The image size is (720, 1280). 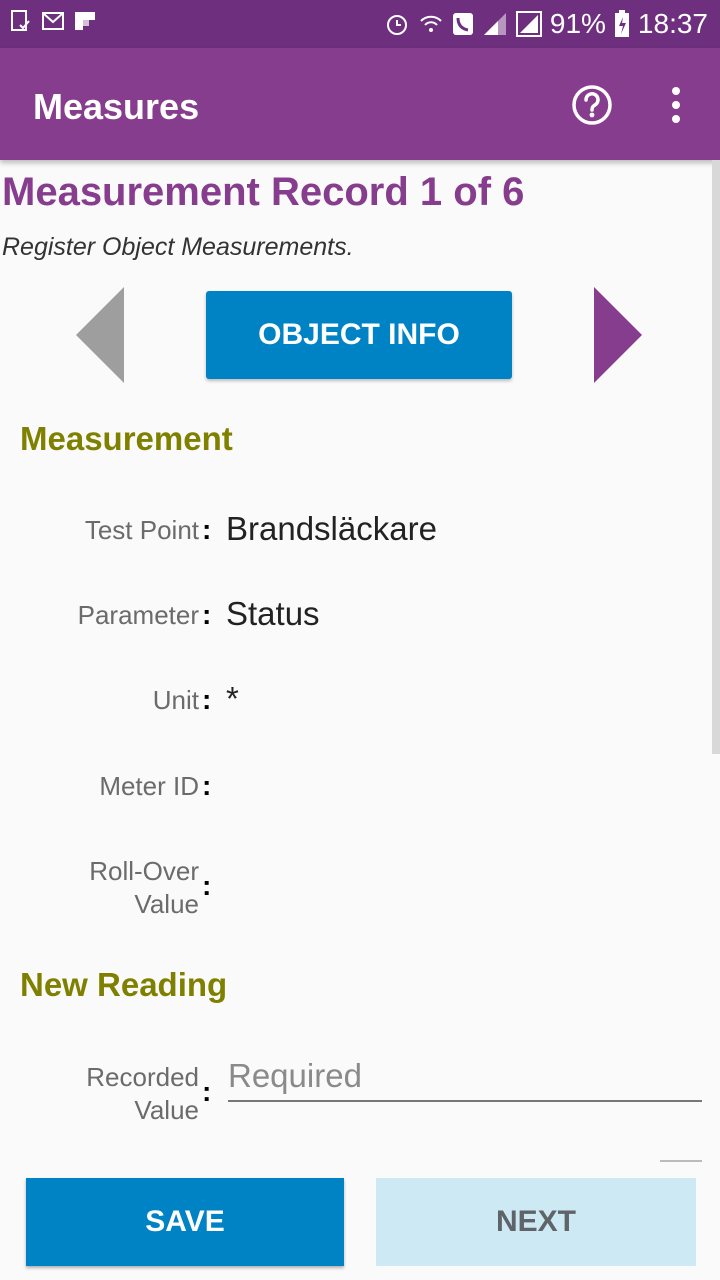 What do you see at coordinates (431, 23) in the screenshot?
I see `wifi-call-icon` at bounding box center [431, 23].